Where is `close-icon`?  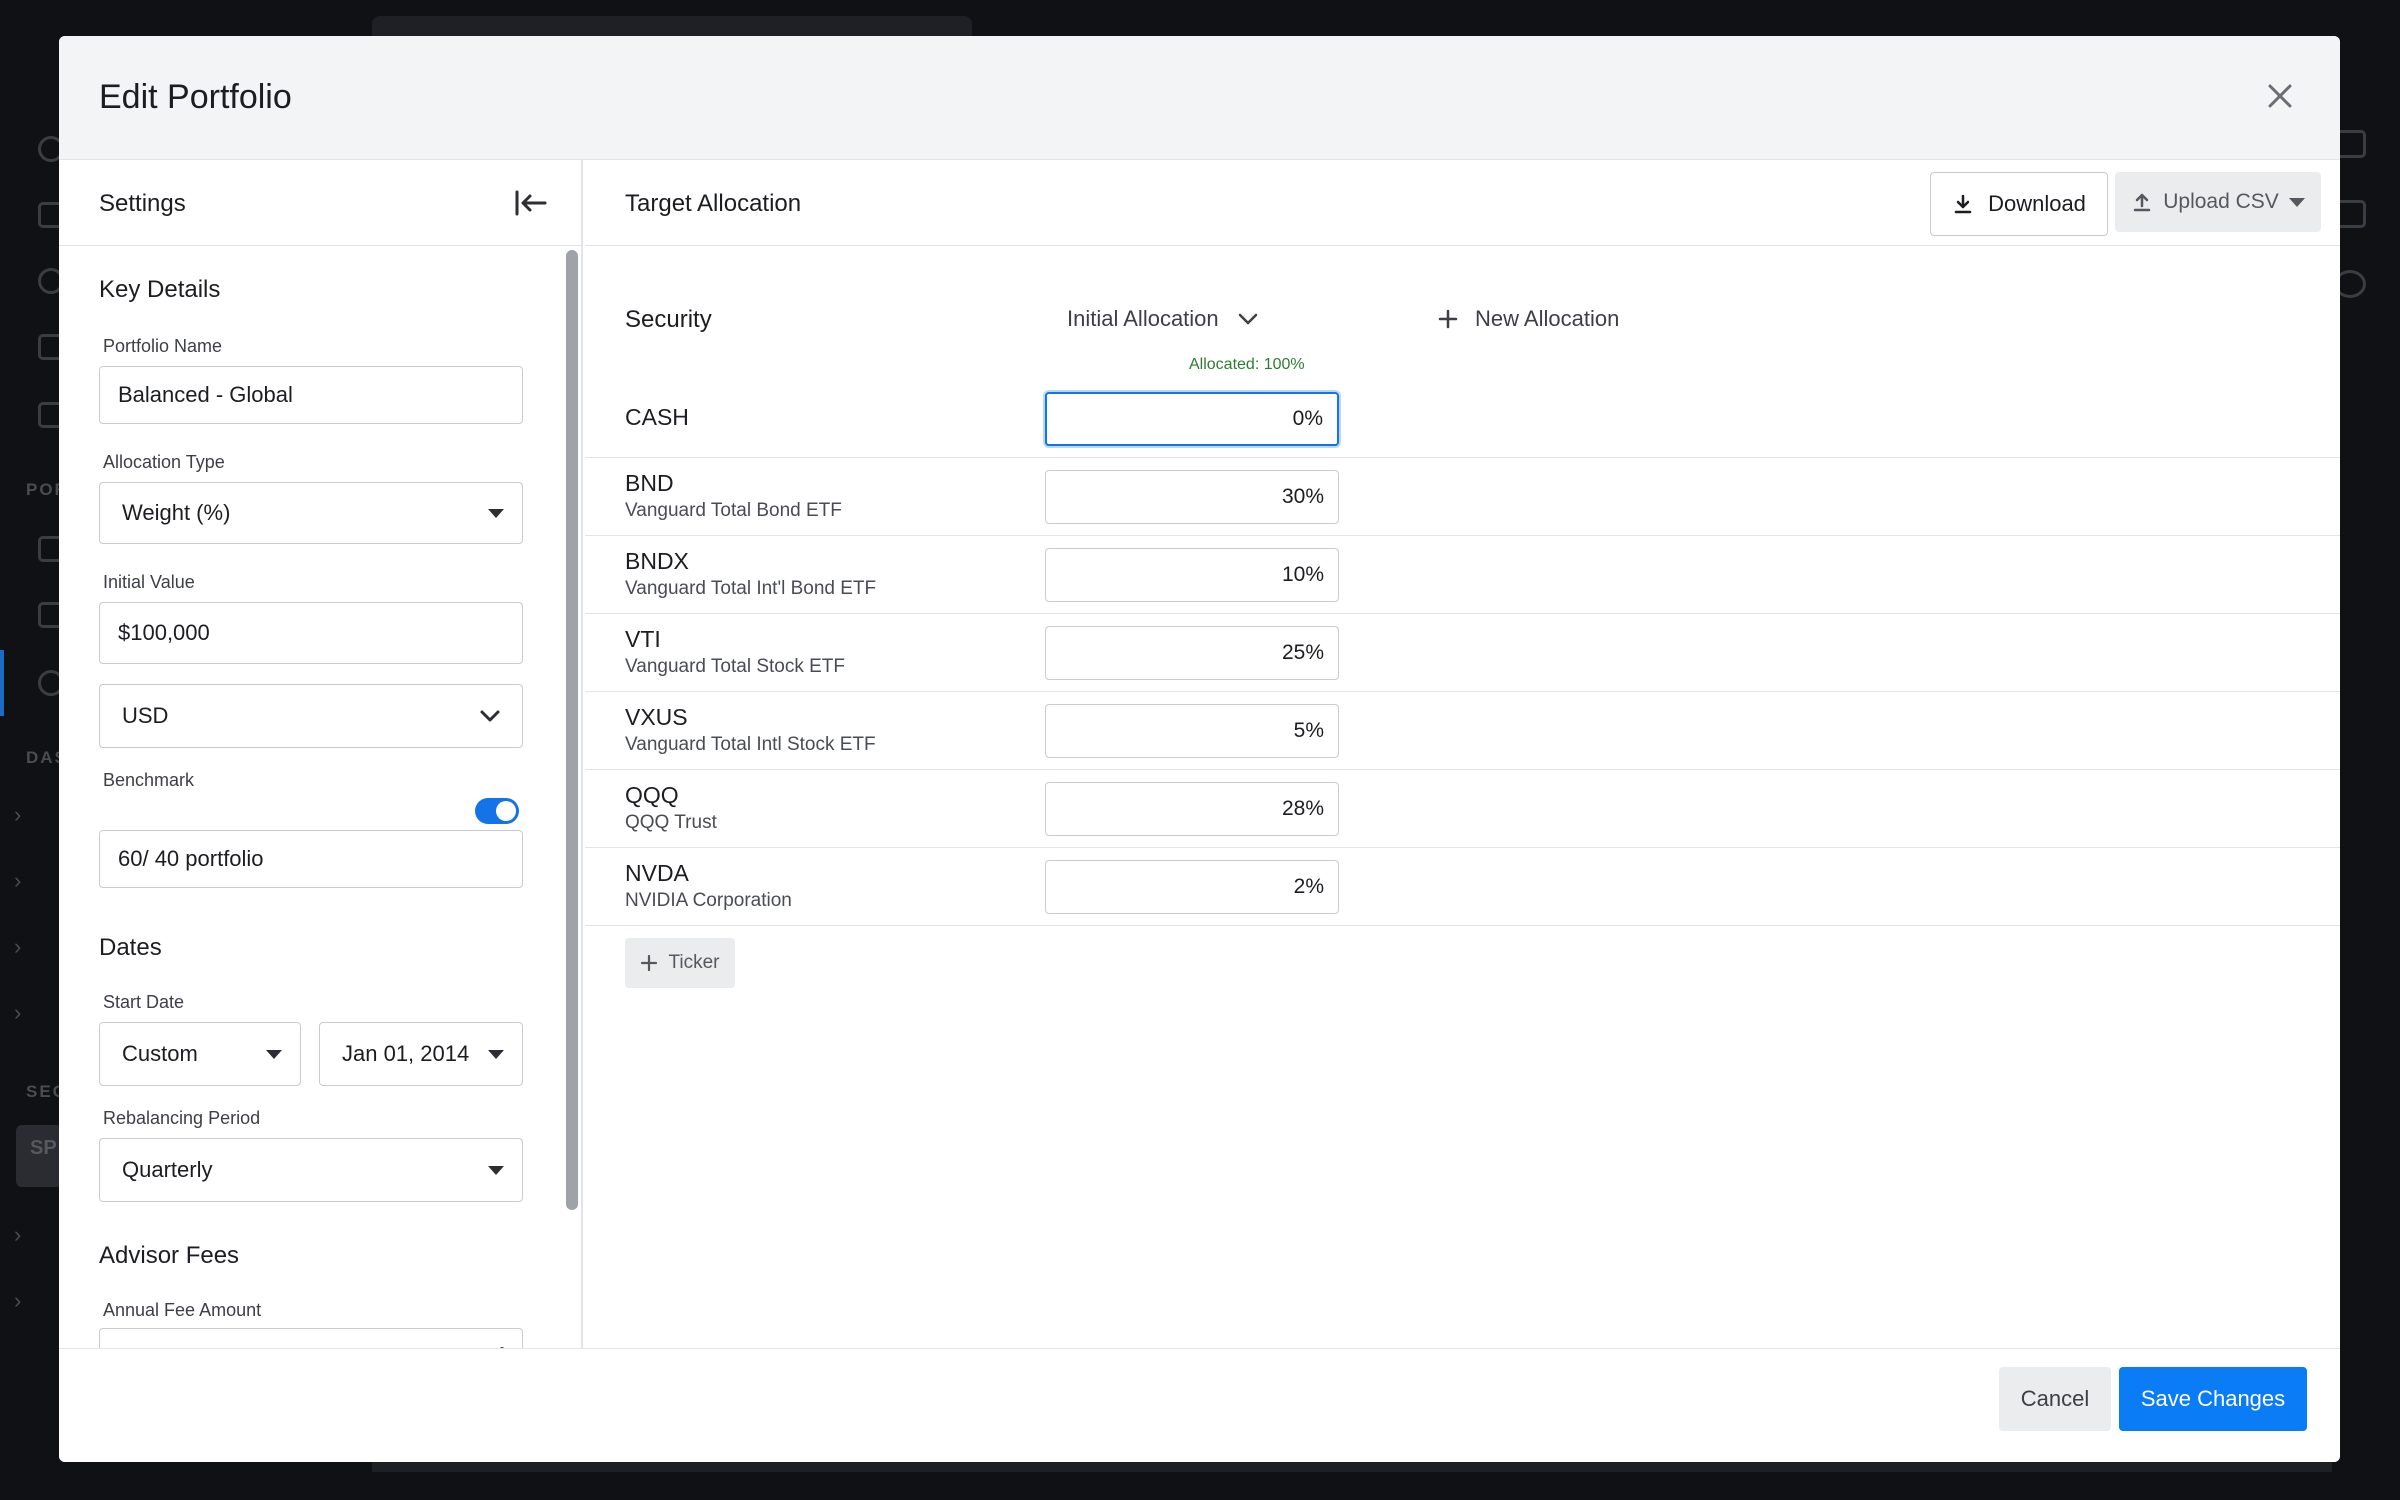 close-icon is located at coordinates (2280, 96).